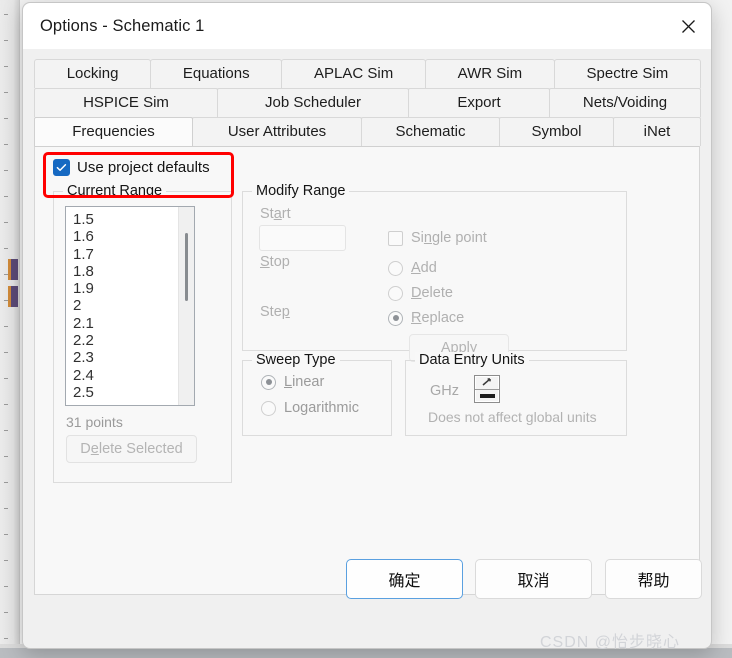 The height and width of the screenshot is (658, 732). I want to click on spinner-down-half, so click(487, 396).